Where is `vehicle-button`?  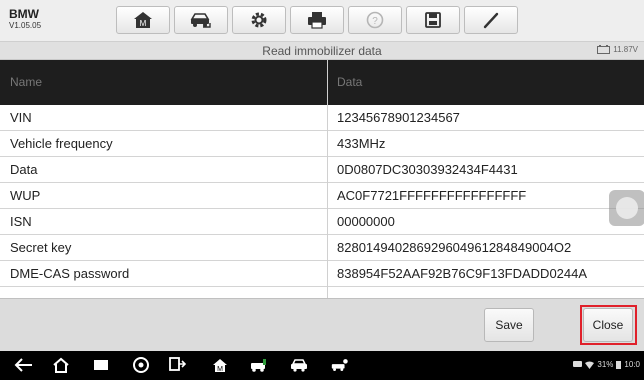
vehicle-button is located at coordinates (299, 365).